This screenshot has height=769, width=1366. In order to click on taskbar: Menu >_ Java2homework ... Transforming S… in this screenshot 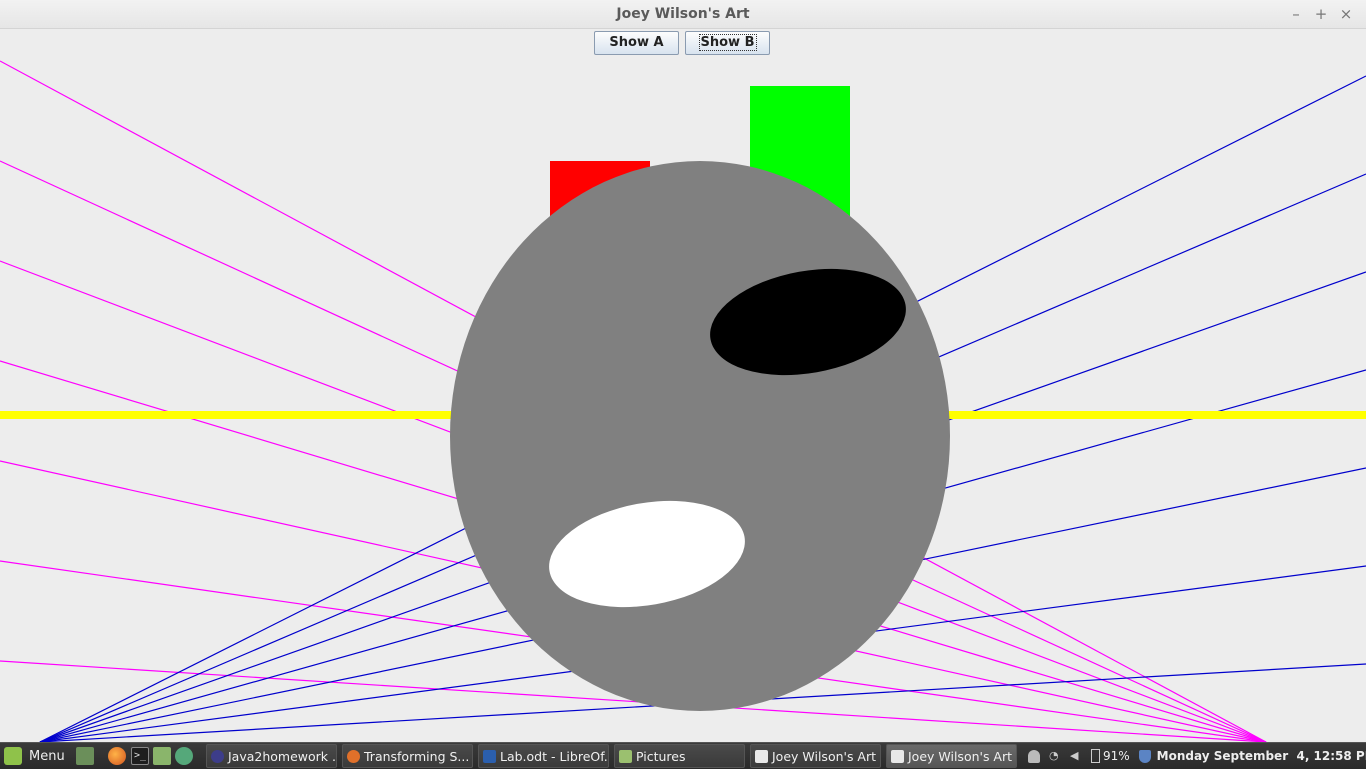, I will do `click(683, 755)`.